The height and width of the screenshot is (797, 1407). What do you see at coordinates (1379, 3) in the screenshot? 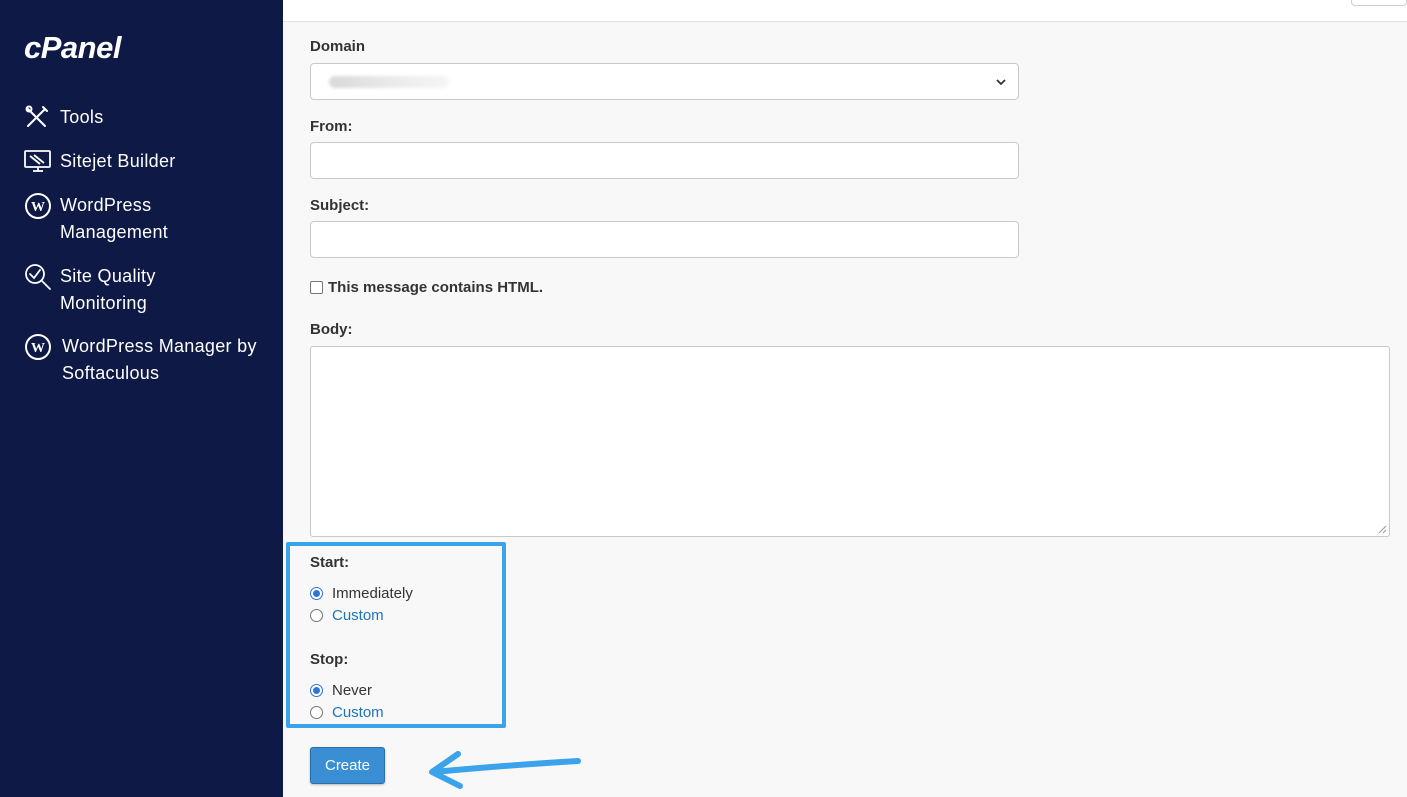
I see `top-bar-button` at bounding box center [1379, 3].